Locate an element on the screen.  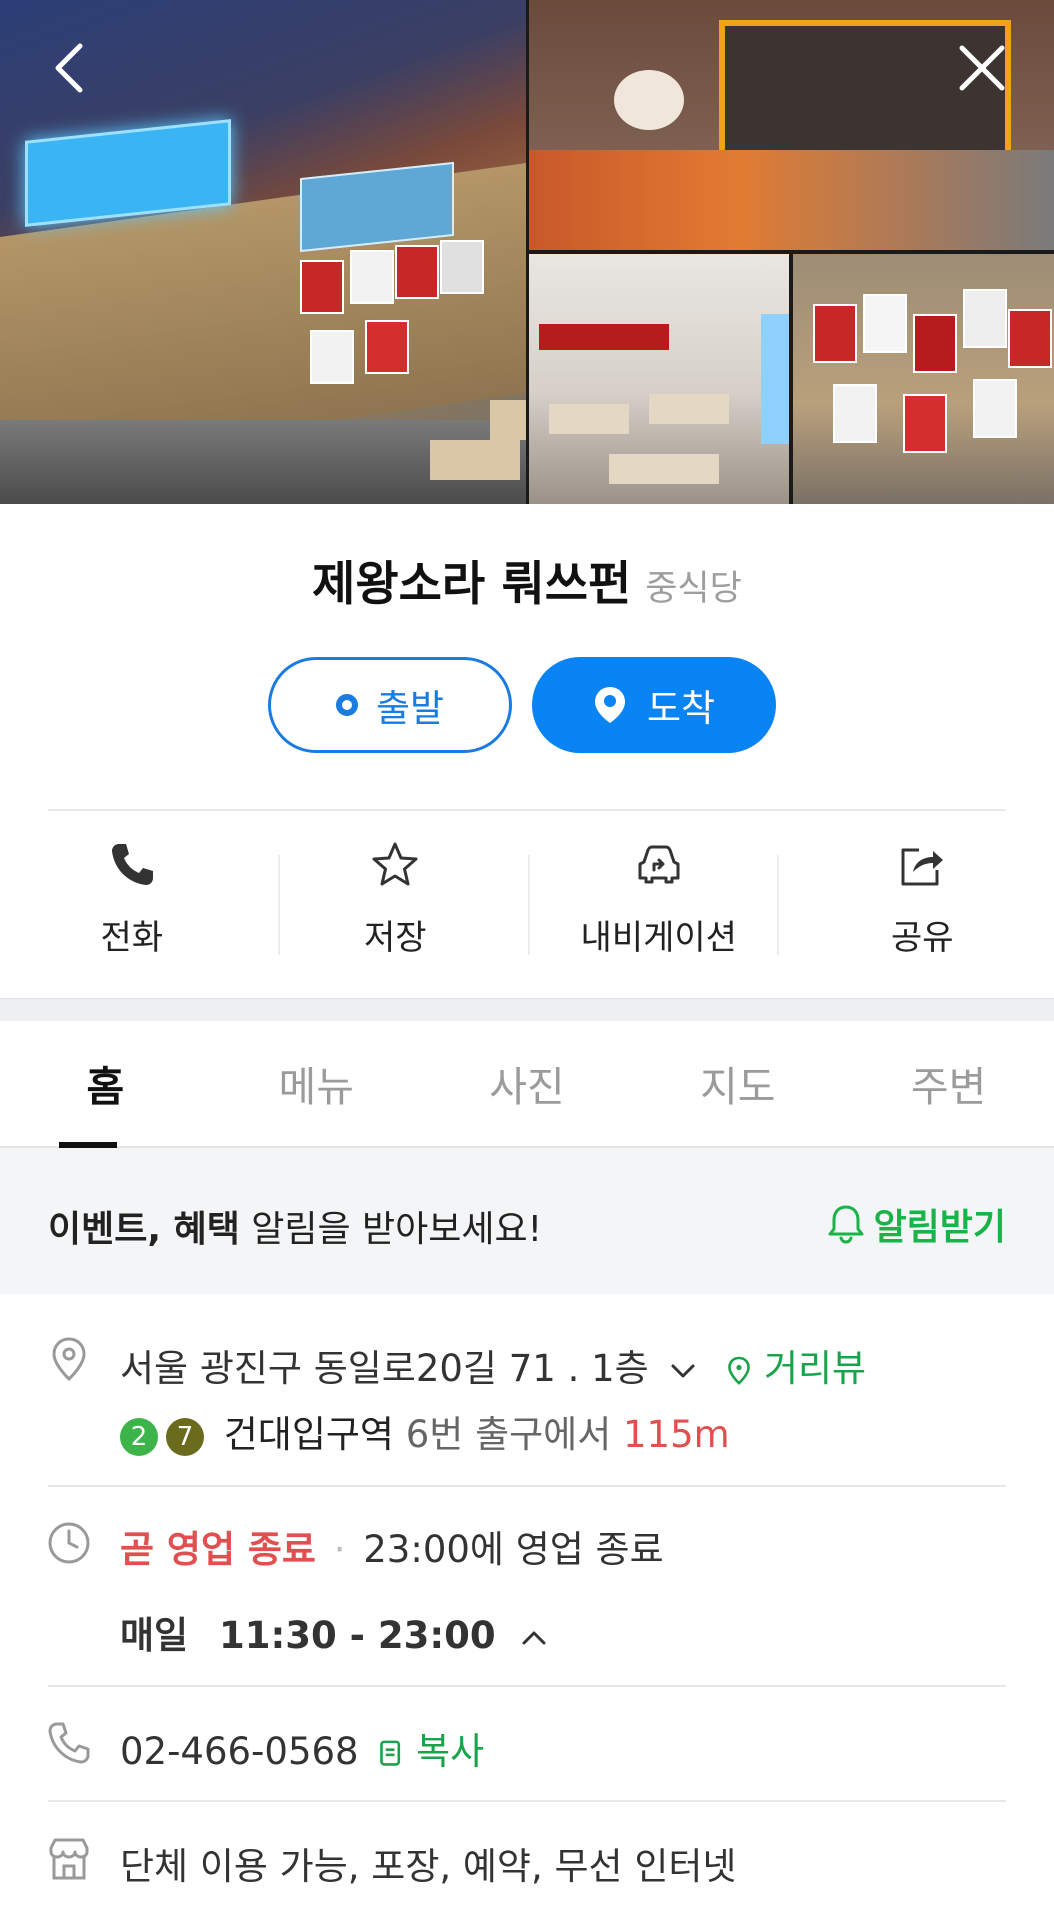
hours-status-row: 곧 영업 종료 · 23:00에 영업 종료 is located at coordinates (392, 1546).